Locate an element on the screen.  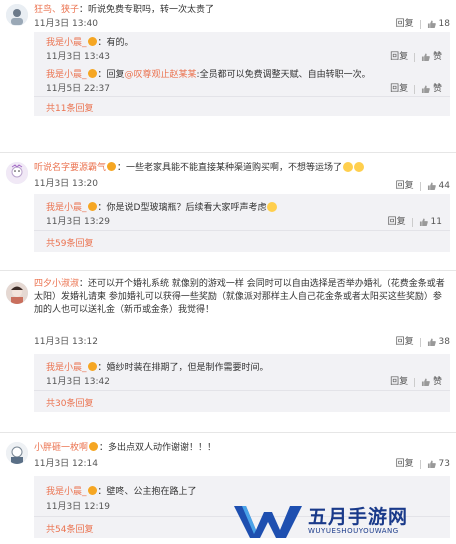
watermark-title: 五月手游网 is located at coordinates (358, 517).